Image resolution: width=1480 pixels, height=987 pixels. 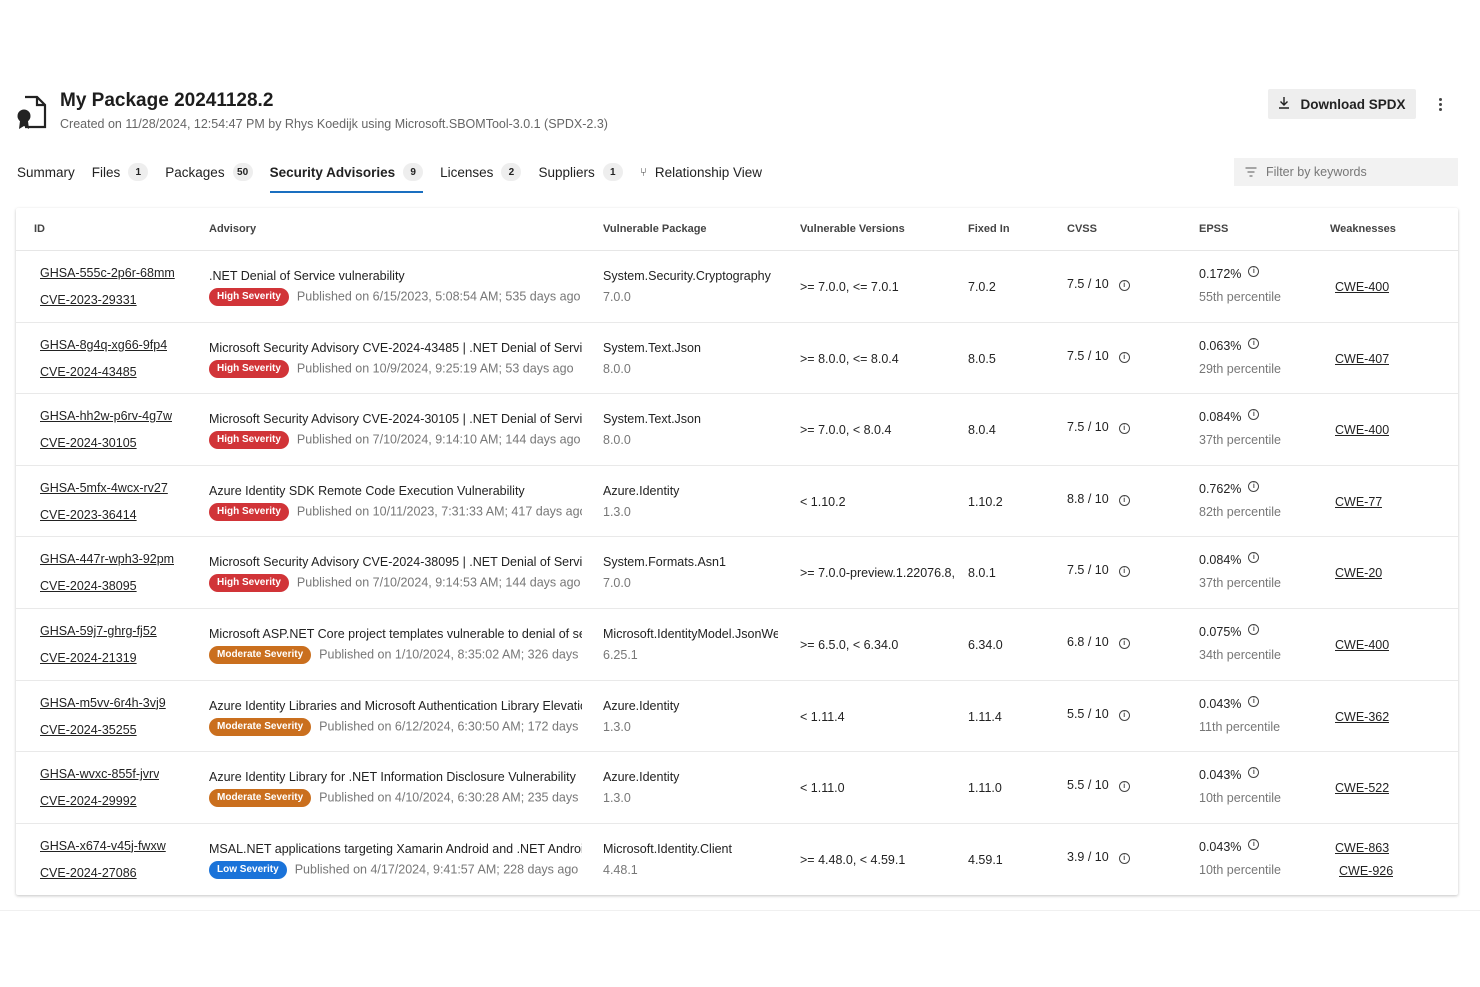 What do you see at coordinates (1363, 229) in the screenshot?
I see `column-header-weaknesses: Weaknesses` at bounding box center [1363, 229].